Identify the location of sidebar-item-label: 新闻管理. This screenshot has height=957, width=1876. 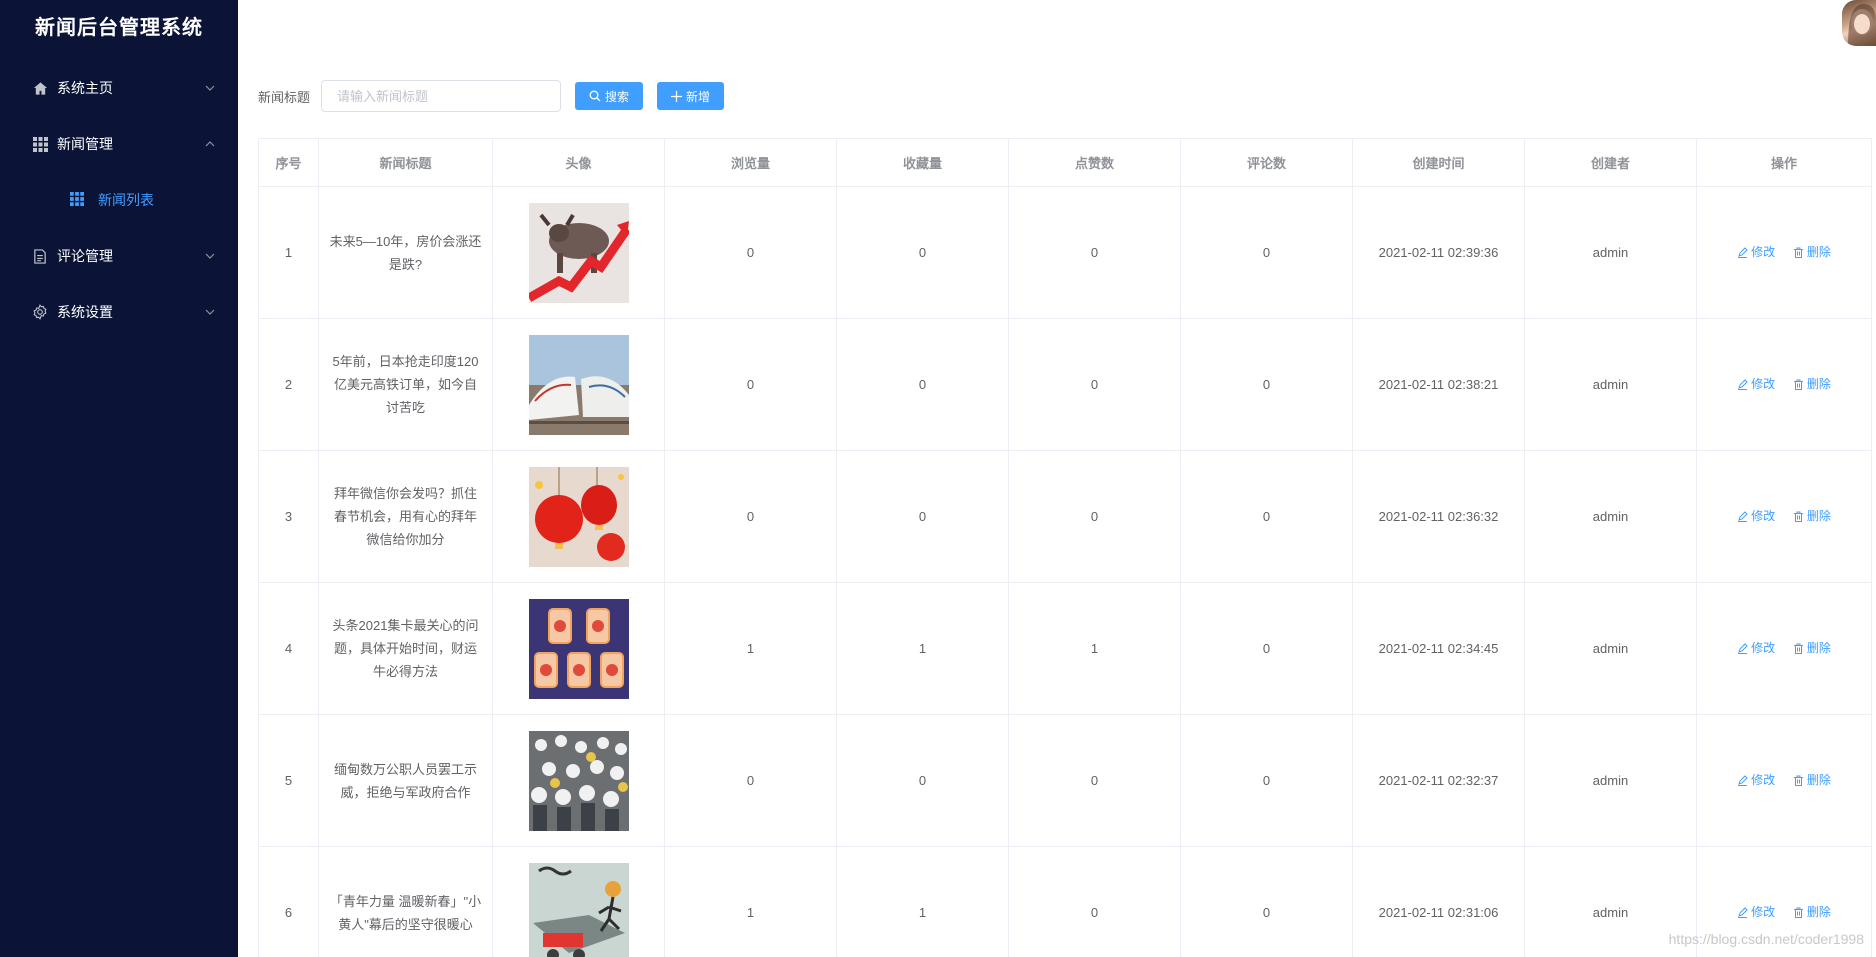
(85, 144).